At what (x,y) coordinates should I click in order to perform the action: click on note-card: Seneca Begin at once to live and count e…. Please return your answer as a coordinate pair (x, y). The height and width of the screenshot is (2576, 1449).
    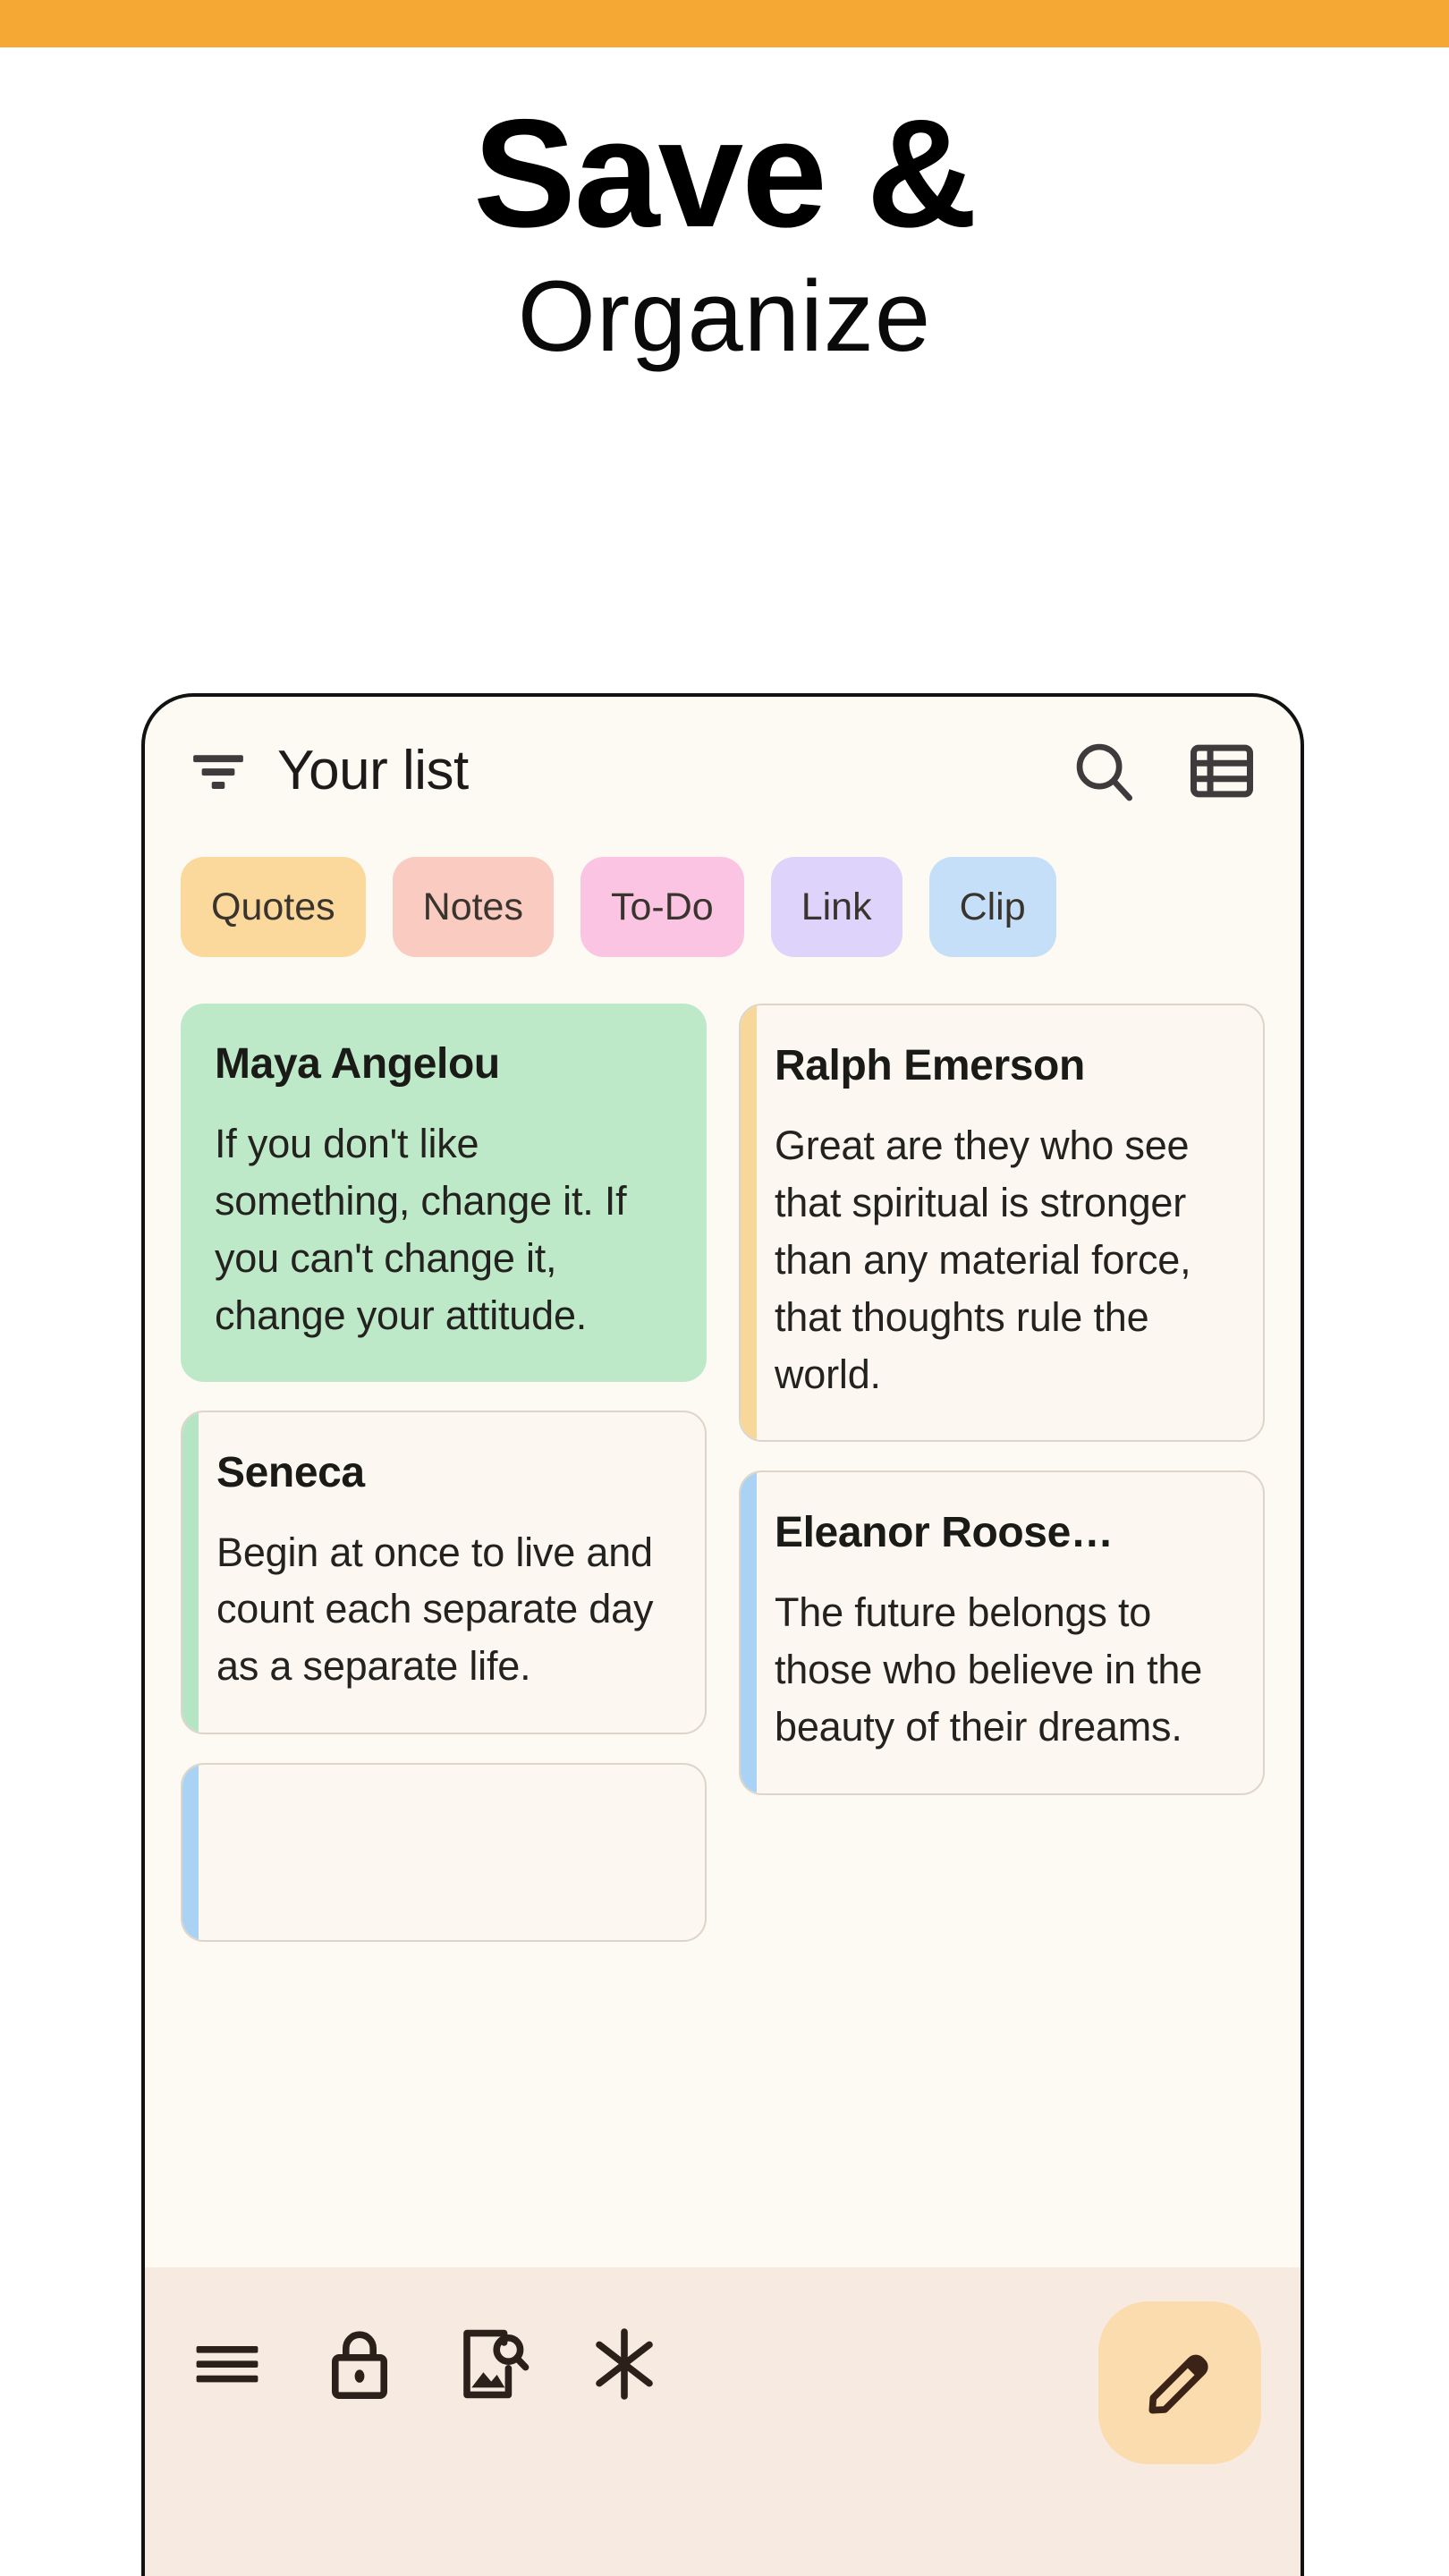
    Looking at the image, I should click on (444, 1572).